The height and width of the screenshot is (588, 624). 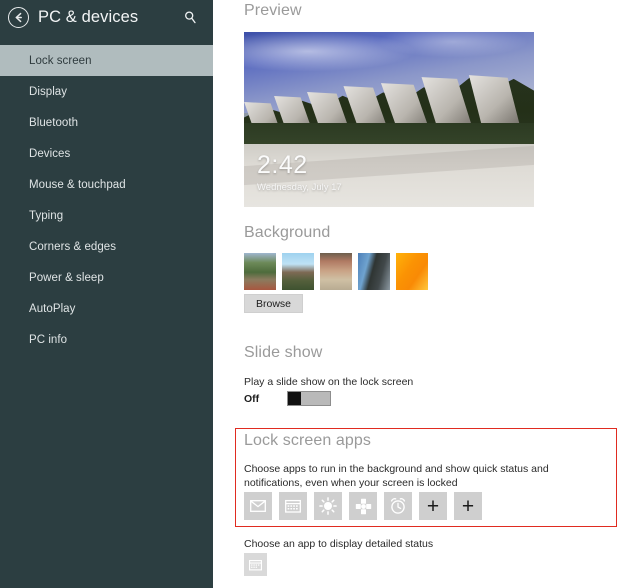 I want to click on background-thumbnail-list, so click(x=336, y=271).